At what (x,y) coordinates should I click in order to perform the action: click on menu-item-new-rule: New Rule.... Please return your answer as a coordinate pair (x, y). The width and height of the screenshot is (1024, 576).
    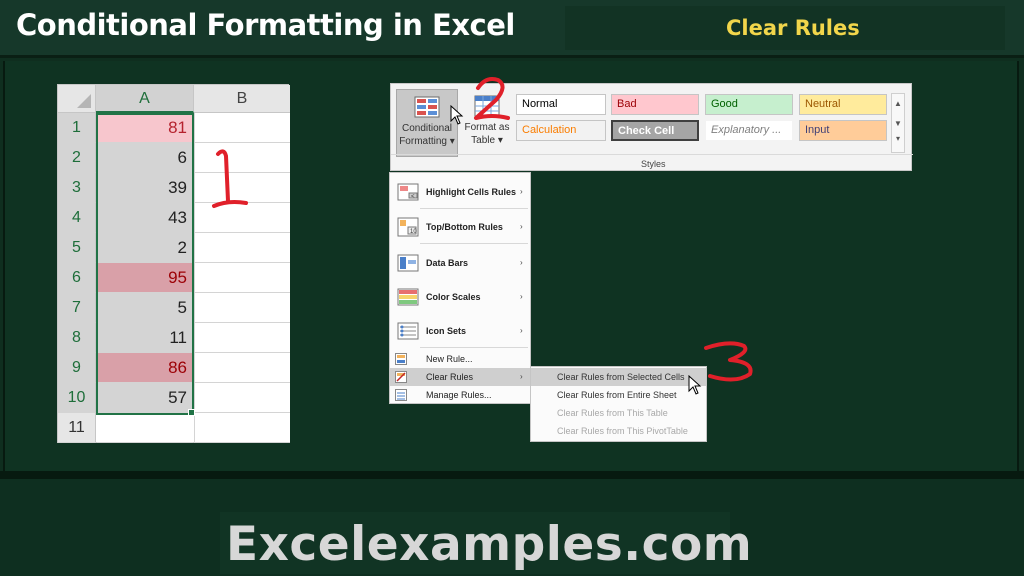
    Looking at the image, I should click on (460, 359).